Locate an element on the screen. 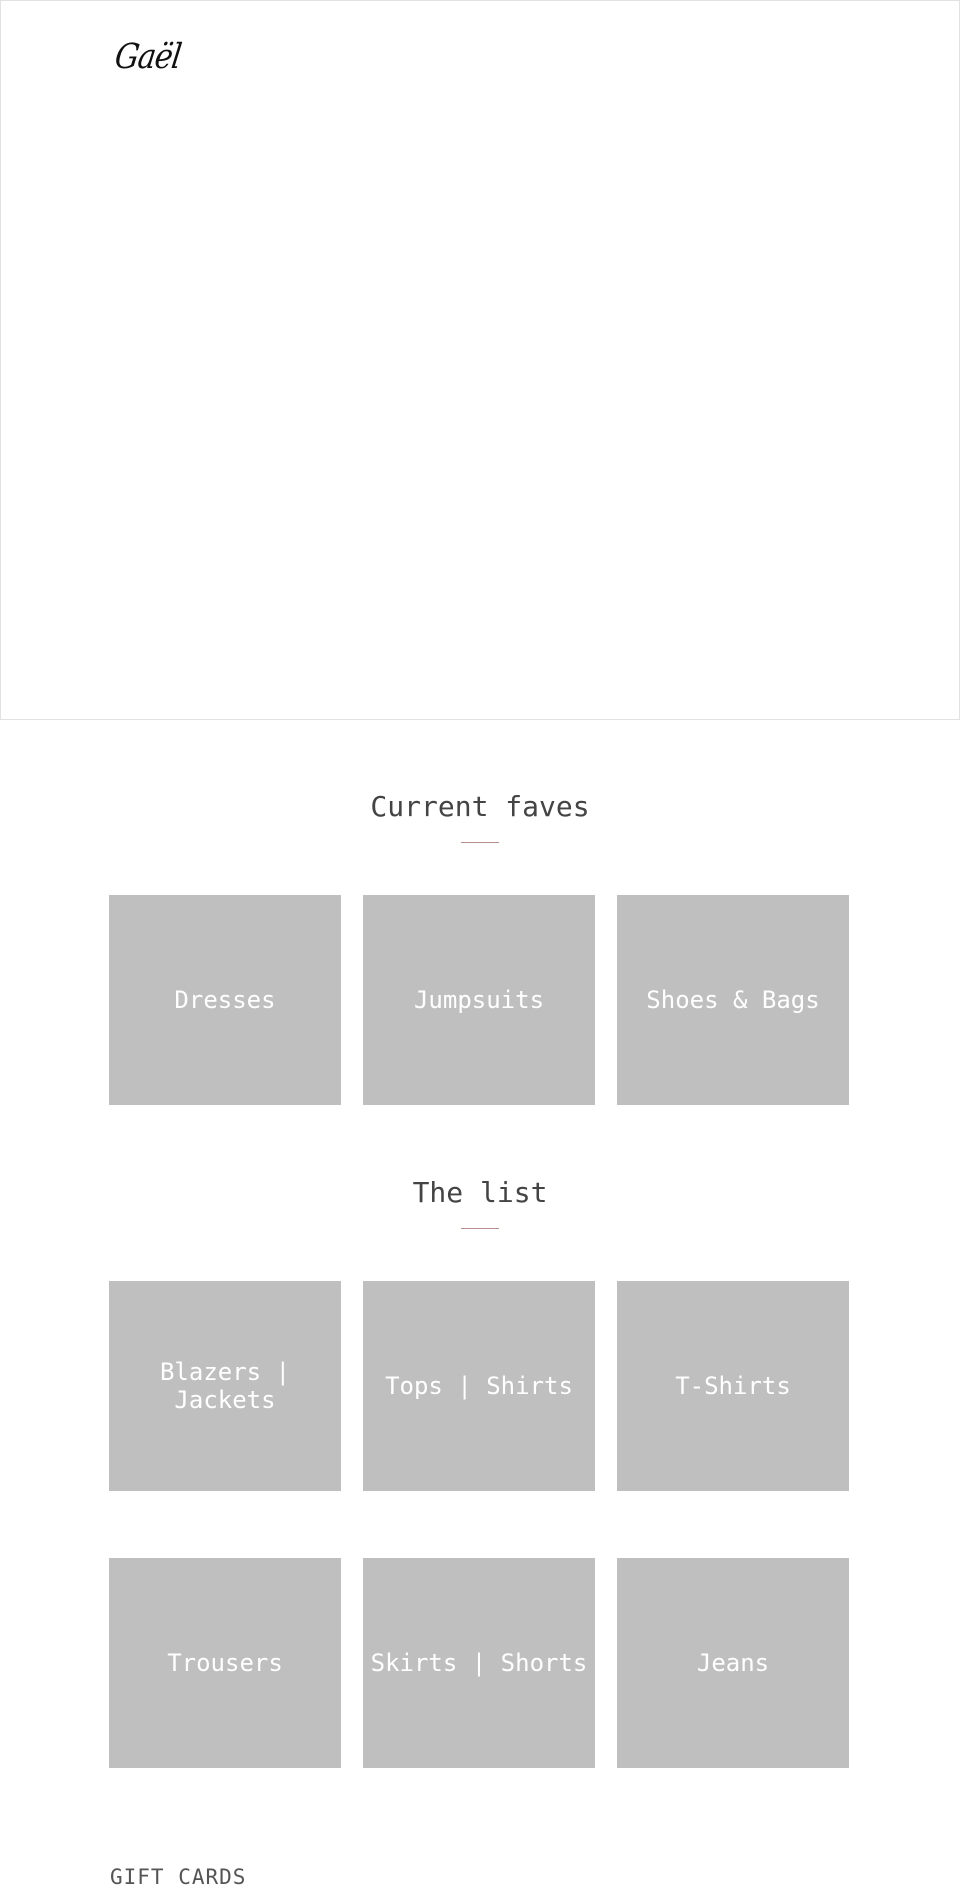 This screenshot has height=1890, width=960. category-card-jeans: Jeans is located at coordinates (733, 1663).